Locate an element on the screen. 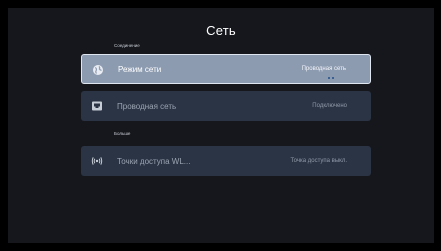  network-mode-row: Режим сети Проводная сеть is located at coordinates (226, 69).